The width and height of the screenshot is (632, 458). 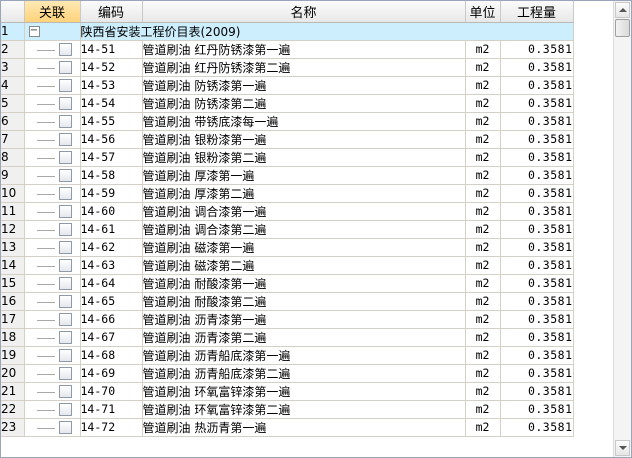 I want to click on table-row: 21 14-70 管道刷油 环氧富锌漆第一遍 m2 0.3581, so click(x=287, y=391).